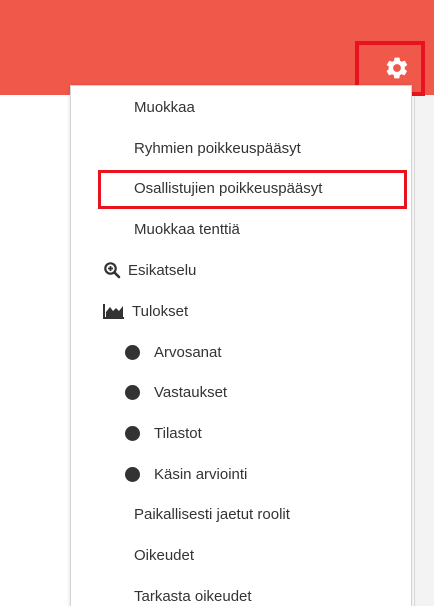 The width and height of the screenshot is (434, 606). I want to click on area-chart-icon, so click(114, 311).